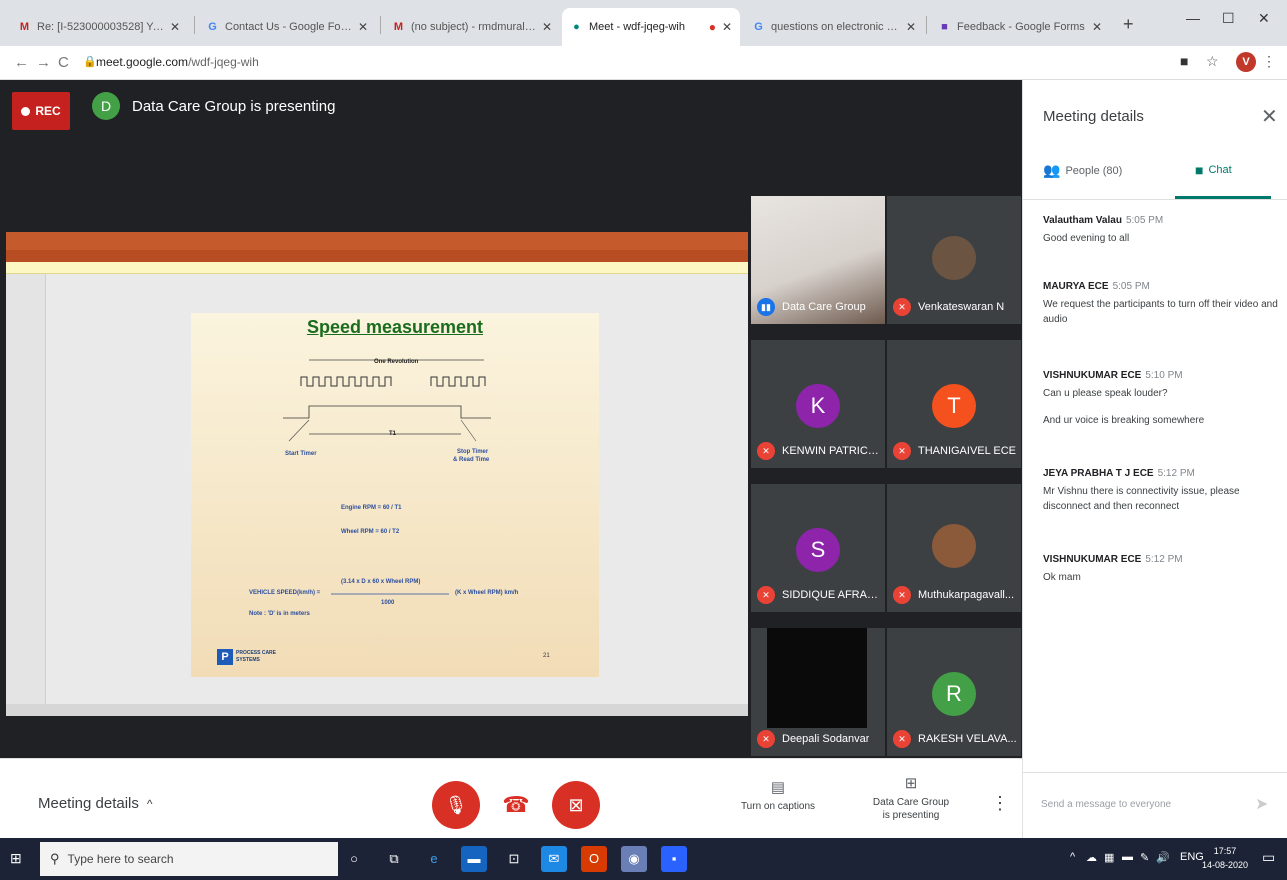 The width and height of the screenshot is (1287, 880). I want to click on windows-start-icon: ⊞, so click(16, 858).